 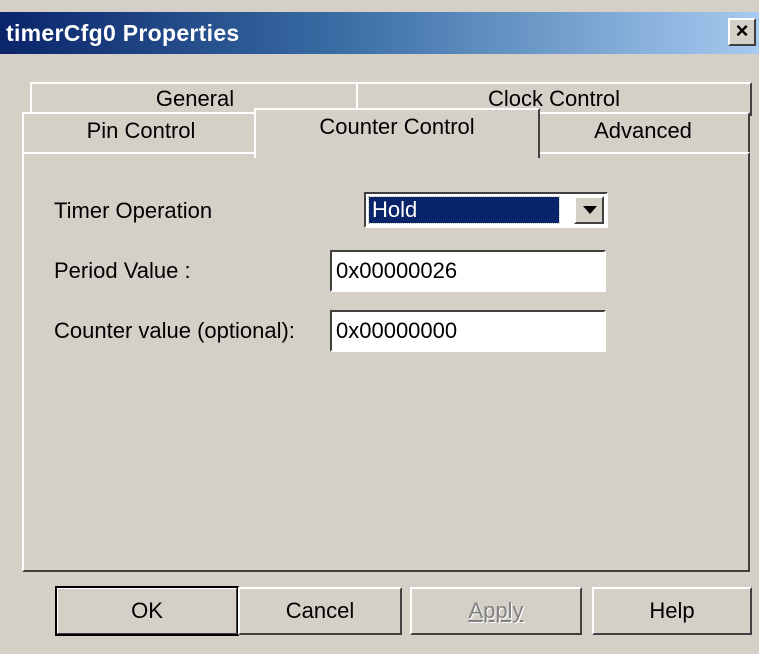 I want to click on apply-button: Apply, so click(x=496, y=611).